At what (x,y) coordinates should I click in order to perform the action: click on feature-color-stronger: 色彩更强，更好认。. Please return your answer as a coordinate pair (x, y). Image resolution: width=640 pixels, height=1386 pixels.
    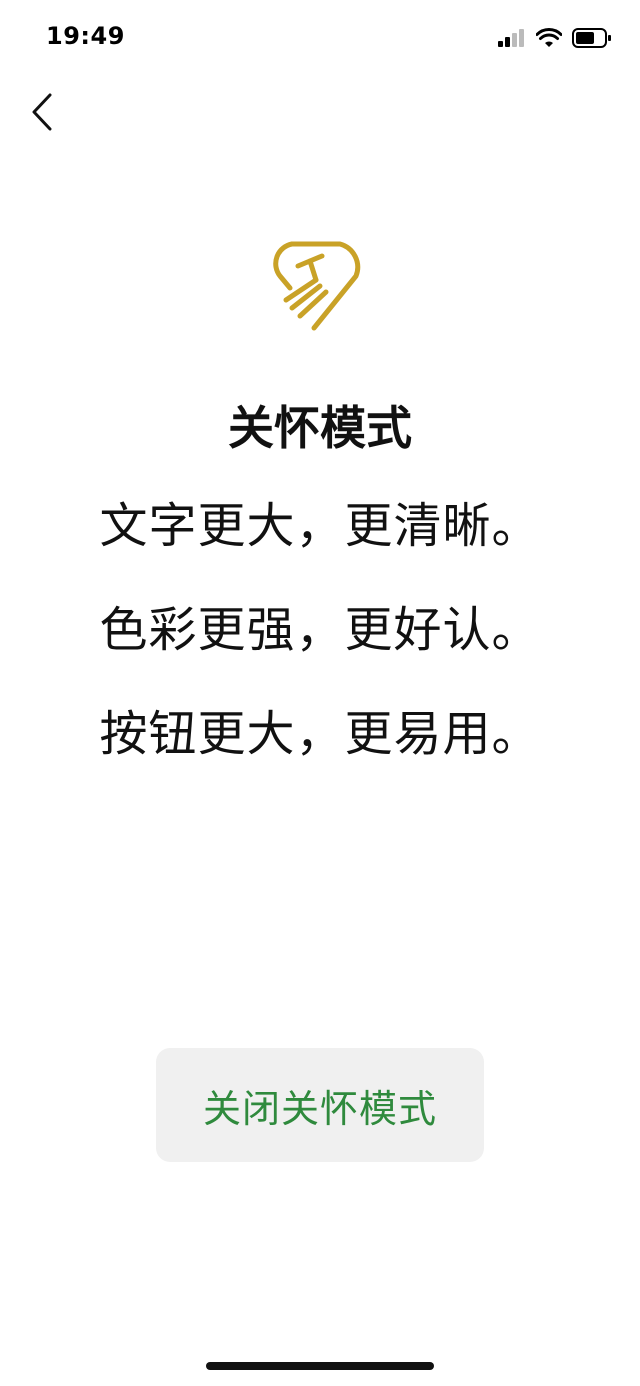
    Looking at the image, I should click on (320, 630).